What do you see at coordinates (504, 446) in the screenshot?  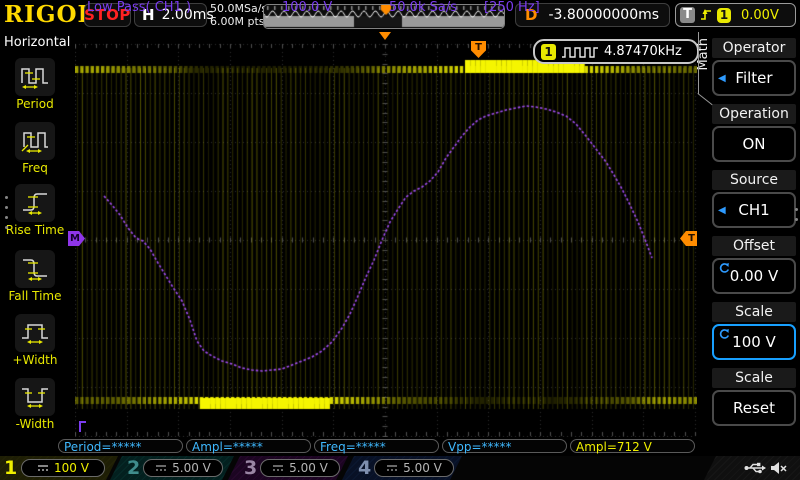 I see `measurement-slot-vpp: Vpp=*****` at bounding box center [504, 446].